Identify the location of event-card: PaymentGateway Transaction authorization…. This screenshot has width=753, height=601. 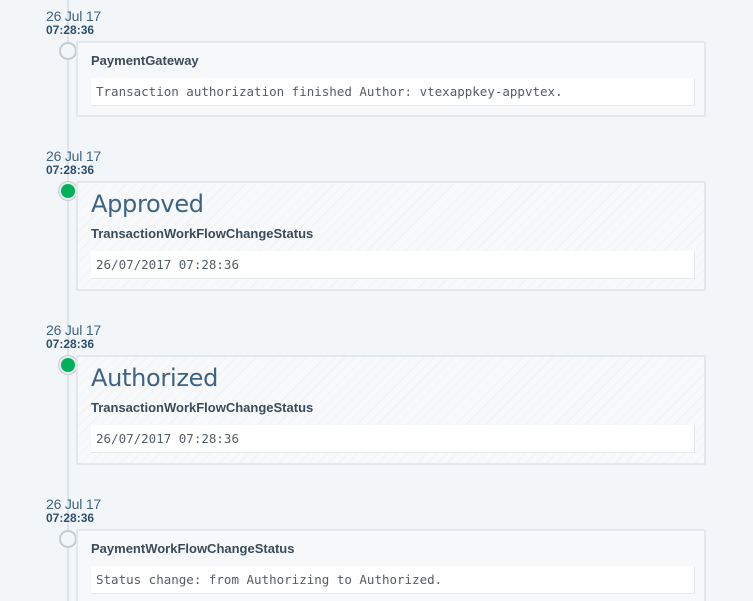
(391, 79).